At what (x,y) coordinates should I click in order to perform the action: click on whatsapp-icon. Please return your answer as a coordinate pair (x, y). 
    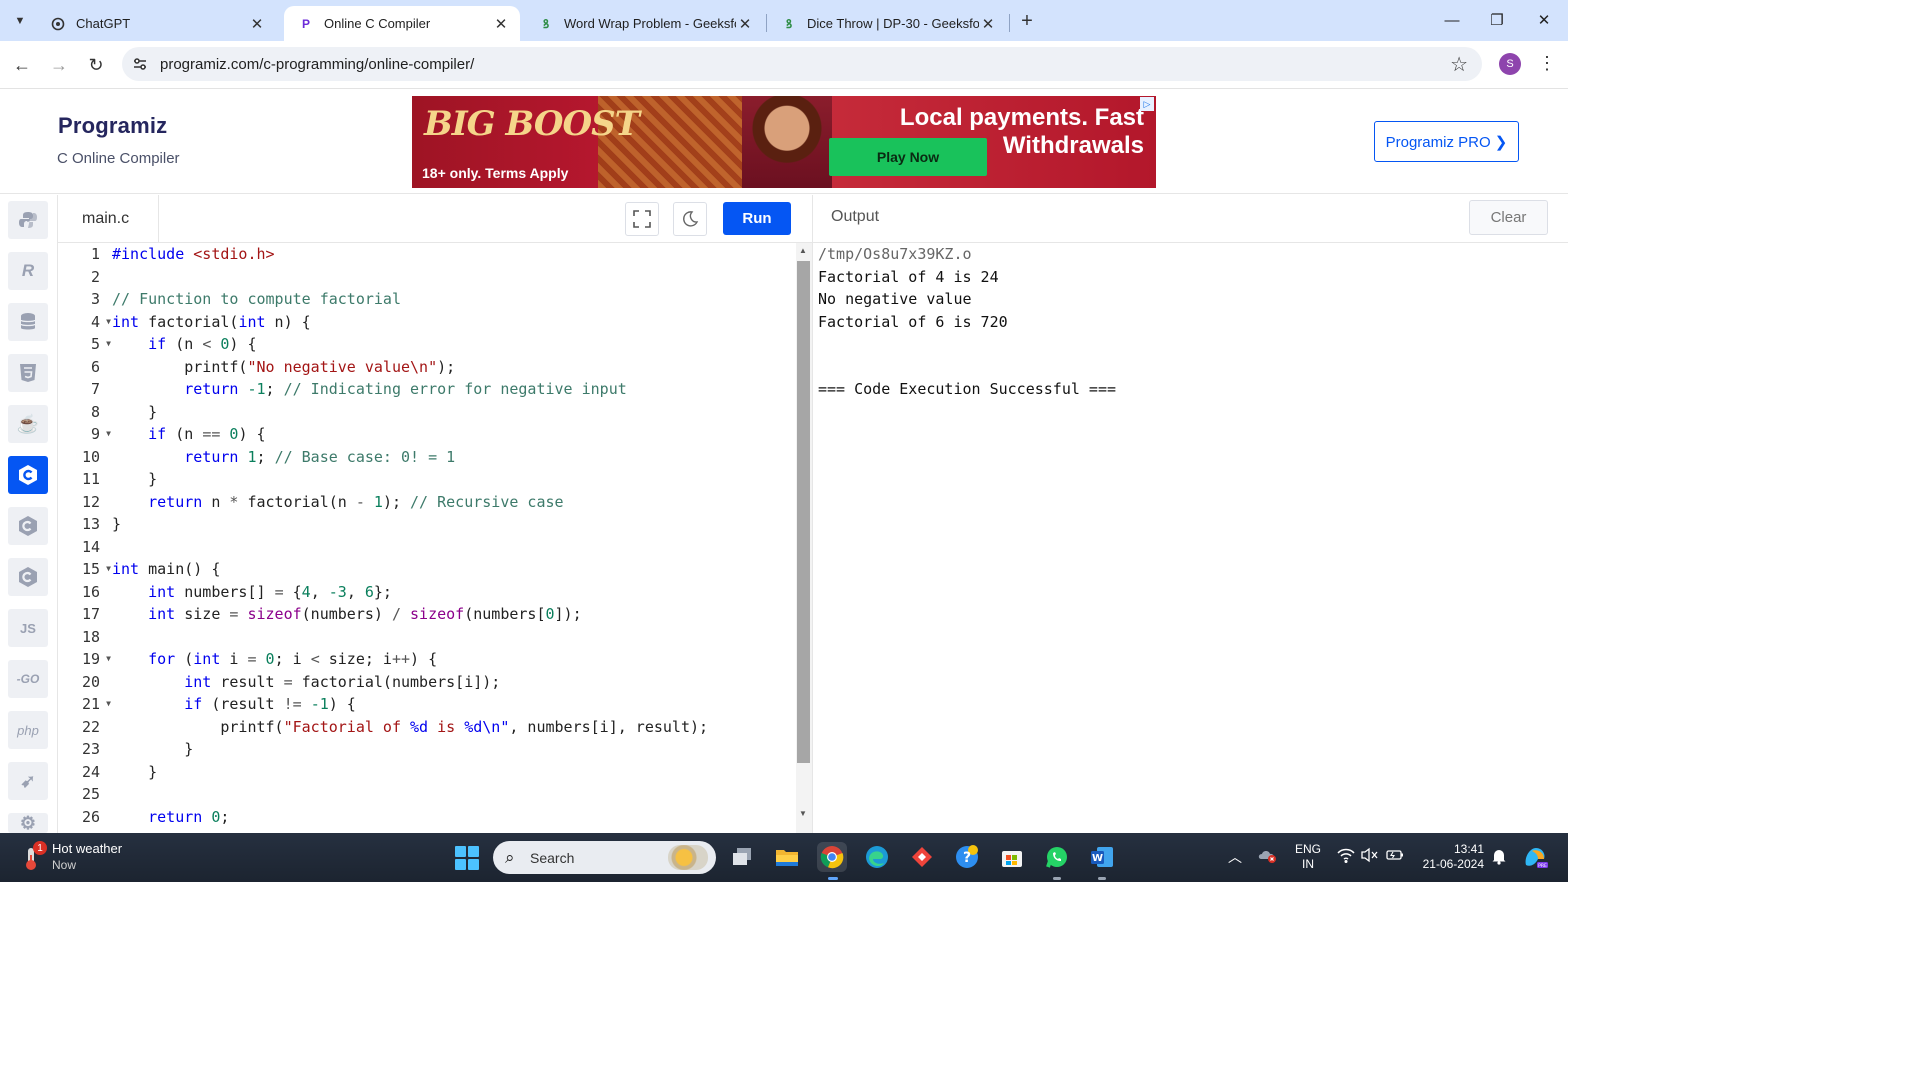
    Looking at the image, I should click on (1057, 857).